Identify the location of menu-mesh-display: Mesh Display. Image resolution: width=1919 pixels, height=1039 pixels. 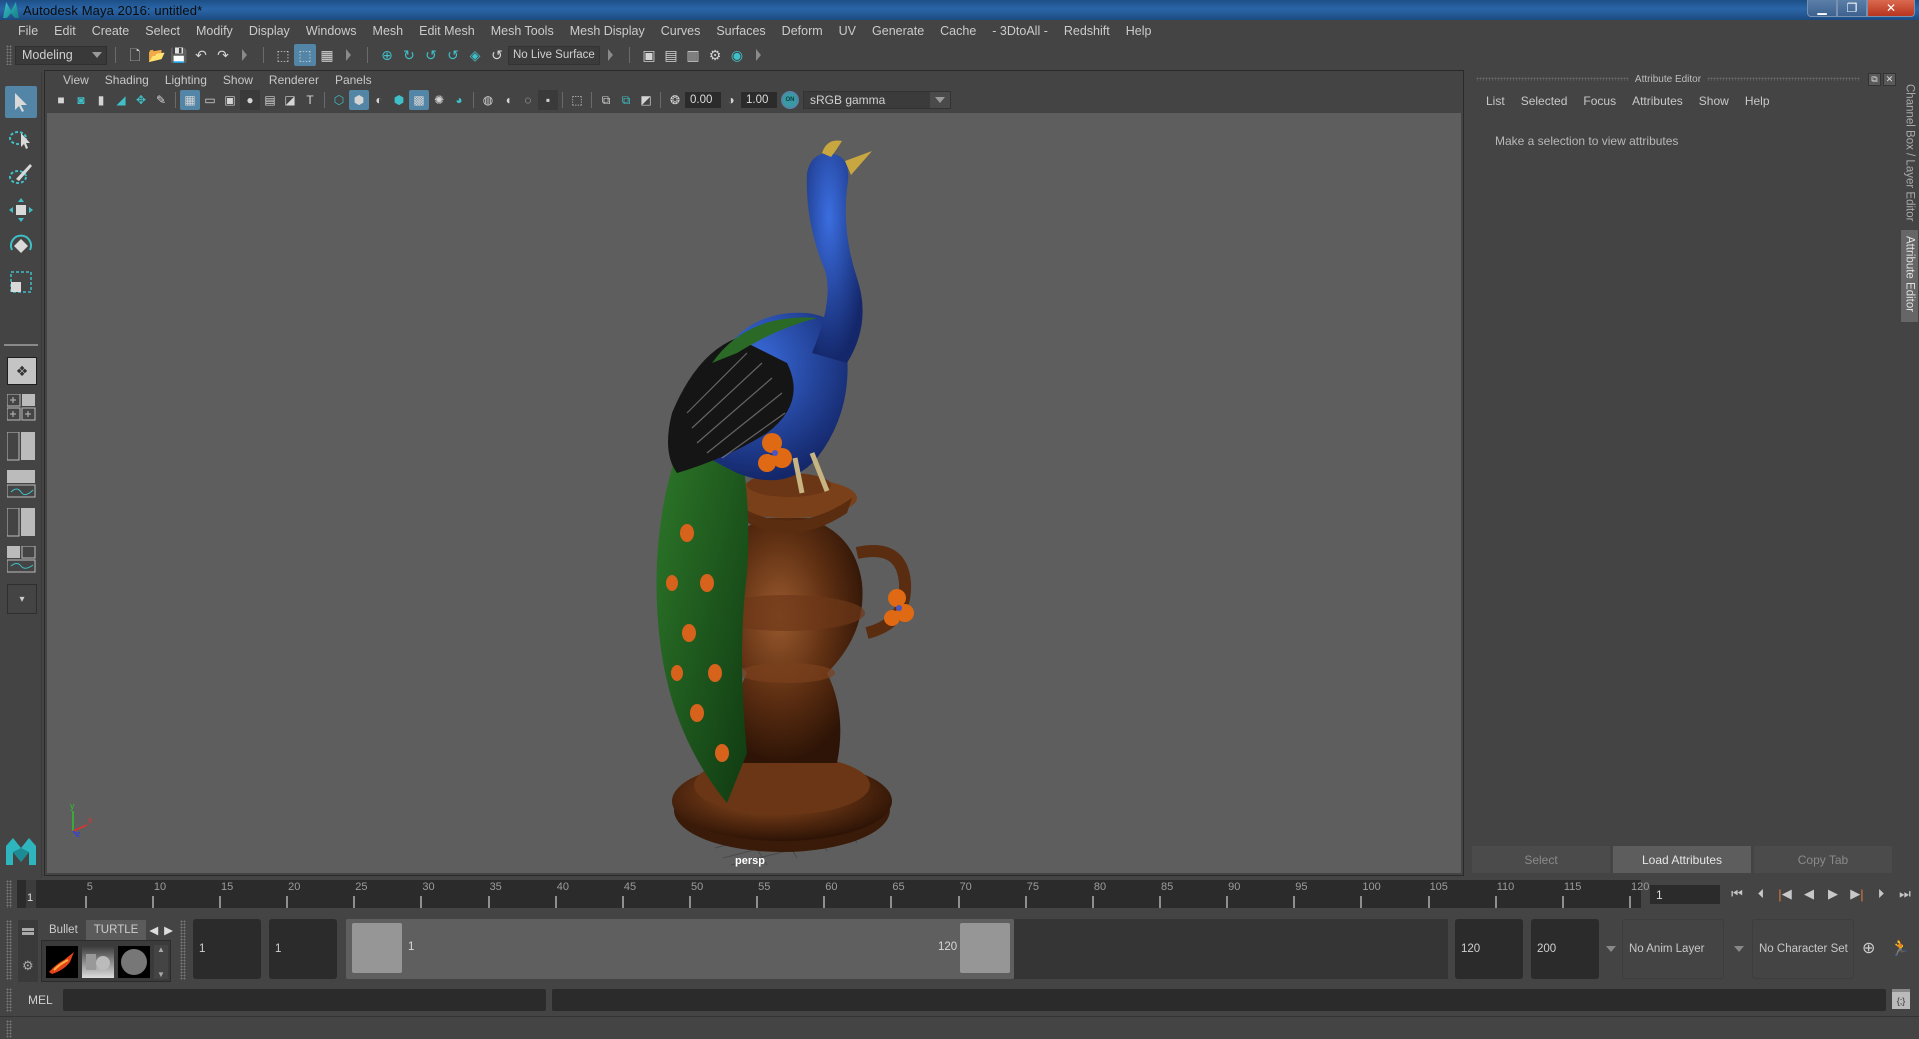
(607, 31).